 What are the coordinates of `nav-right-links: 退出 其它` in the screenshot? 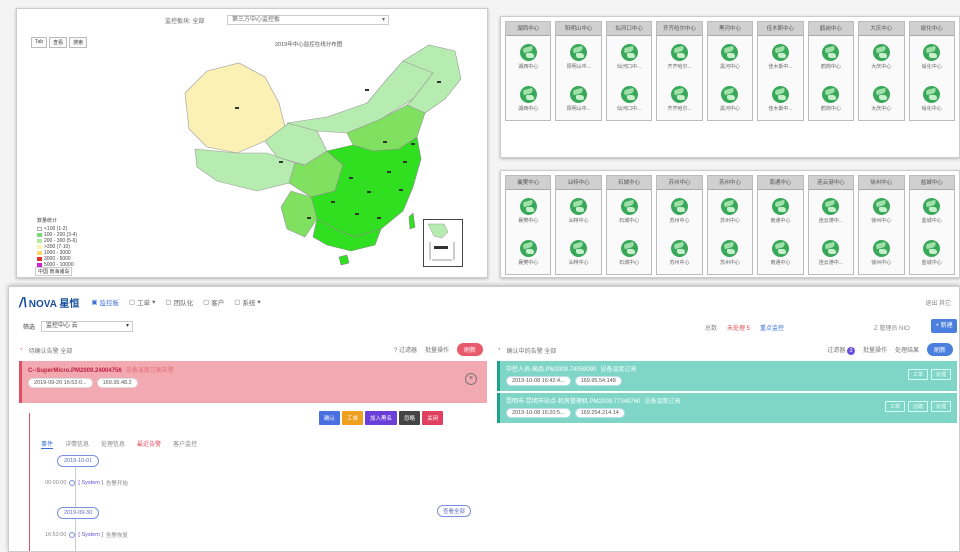 It's located at (938, 302).